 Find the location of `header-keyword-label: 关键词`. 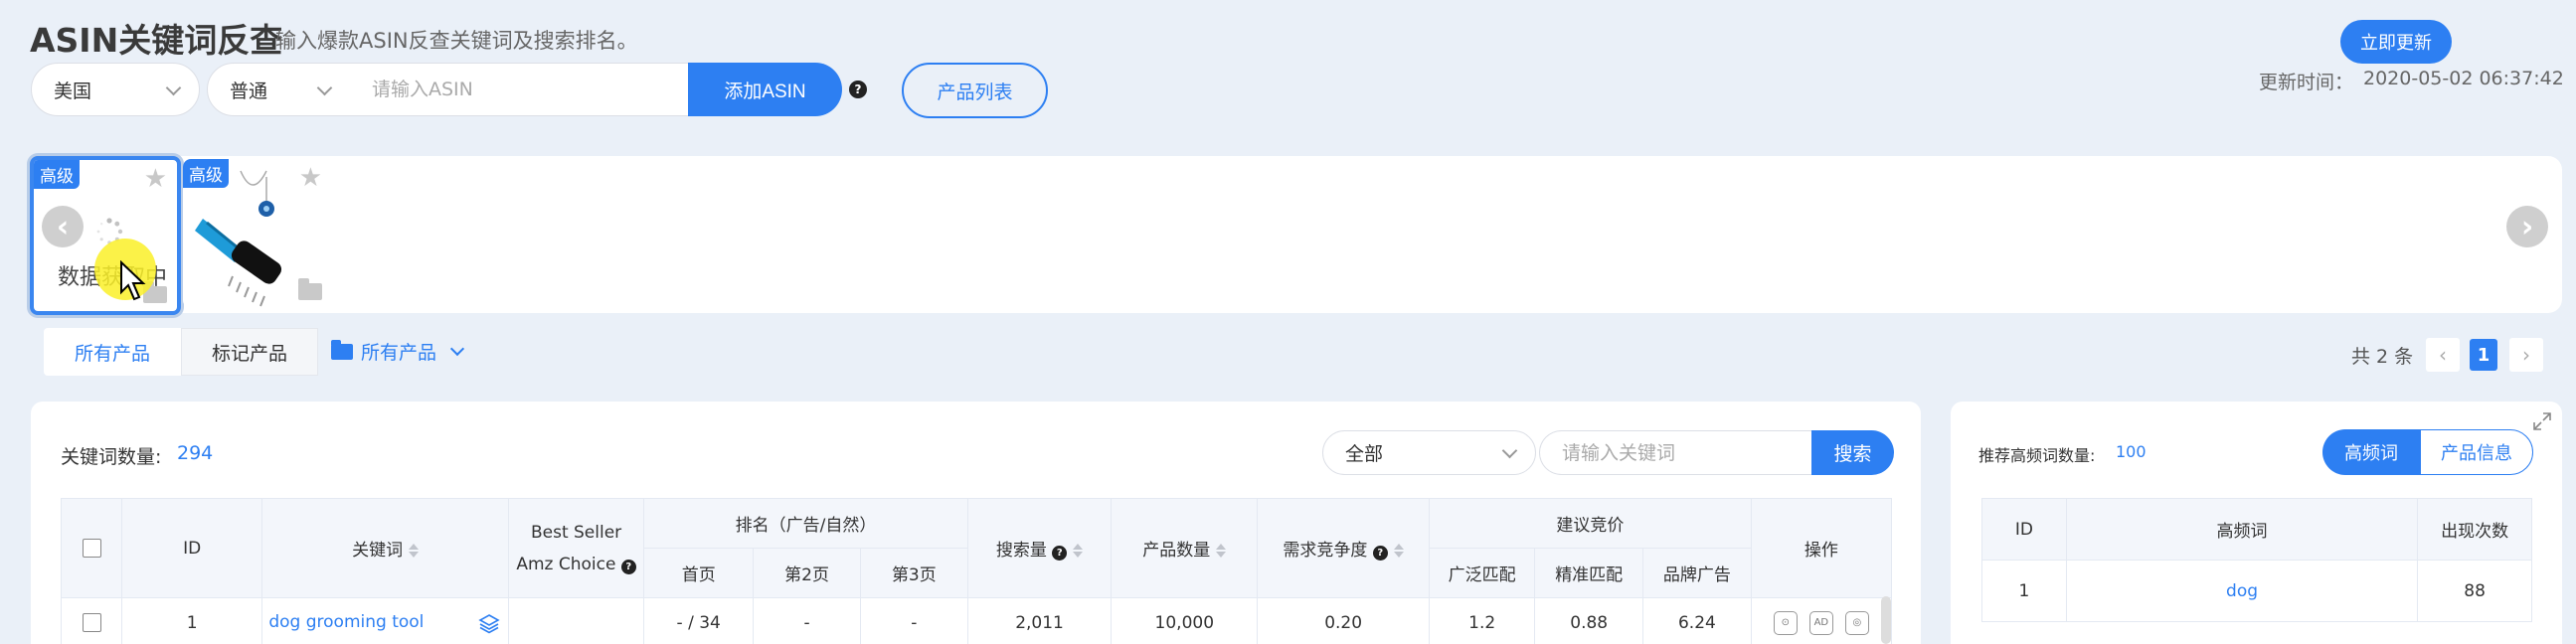

header-keyword-label: 关键词 is located at coordinates (378, 551).